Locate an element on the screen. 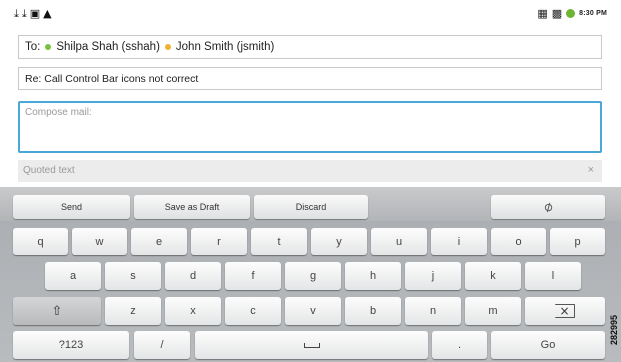  key-x: x is located at coordinates (193, 311).